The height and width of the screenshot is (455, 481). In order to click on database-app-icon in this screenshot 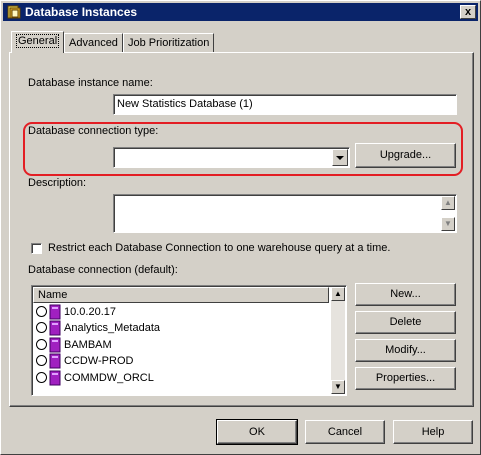, I will do `click(14, 12)`.